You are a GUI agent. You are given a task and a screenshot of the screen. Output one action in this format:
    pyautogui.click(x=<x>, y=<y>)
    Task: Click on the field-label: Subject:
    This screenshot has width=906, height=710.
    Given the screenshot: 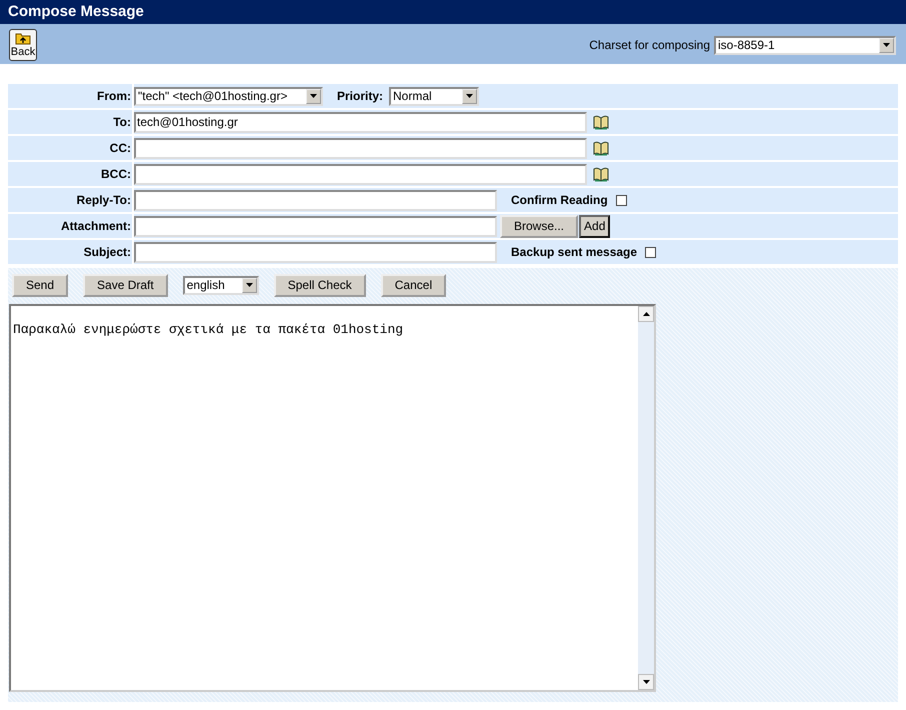 What is the action you would take?
    pyautogui.click(x=107, y=252)
    